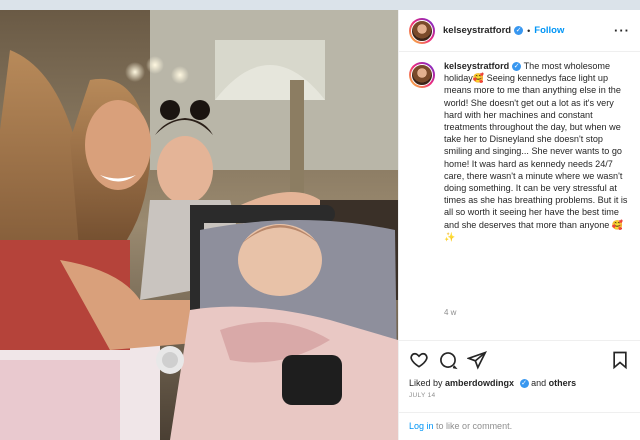  I want to click on share-icon, so click(477, 360).